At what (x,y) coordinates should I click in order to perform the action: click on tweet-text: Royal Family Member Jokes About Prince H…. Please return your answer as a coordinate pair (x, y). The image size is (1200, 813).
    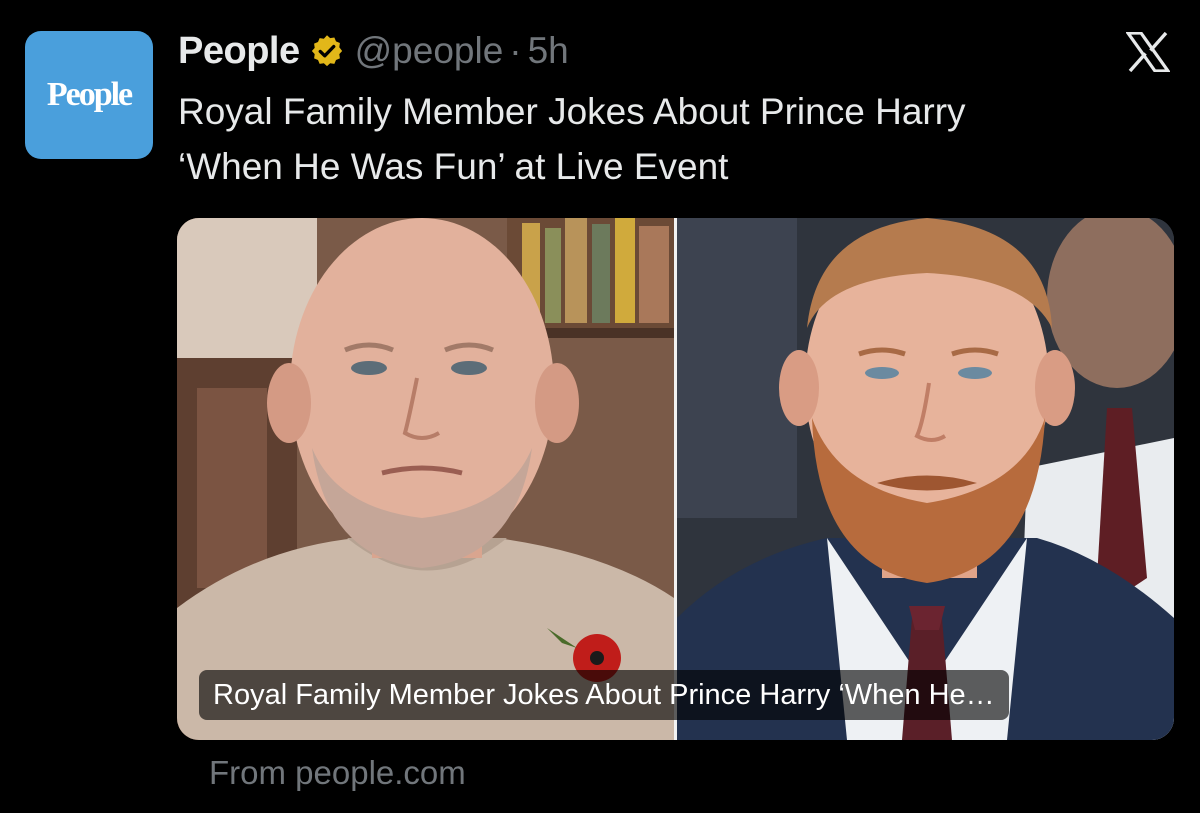
    Looking at the image, I should click on (658, 139).